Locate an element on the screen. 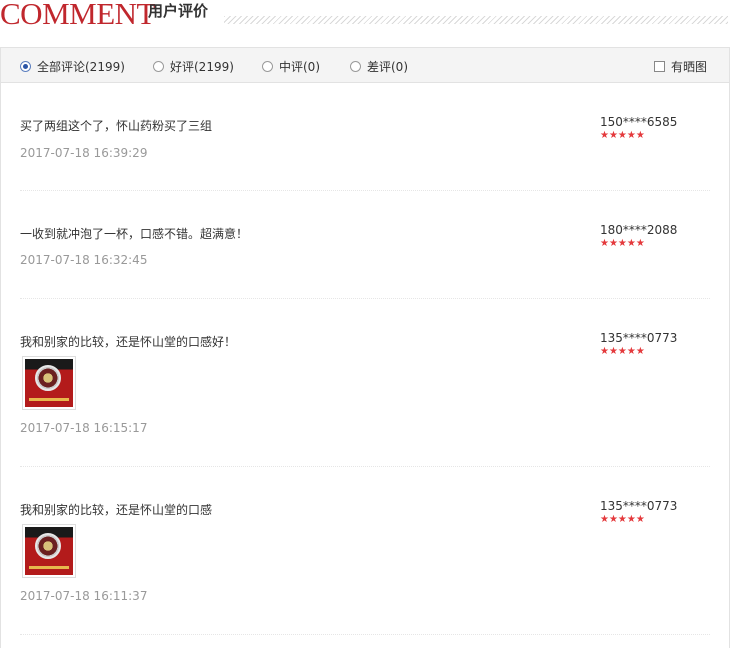 The image size is (730, 648). filter-bar: 全部评论(2199) 好评(2199) 中评(0) 差评(0) 有晒图 is located at coordinates (365, 65).